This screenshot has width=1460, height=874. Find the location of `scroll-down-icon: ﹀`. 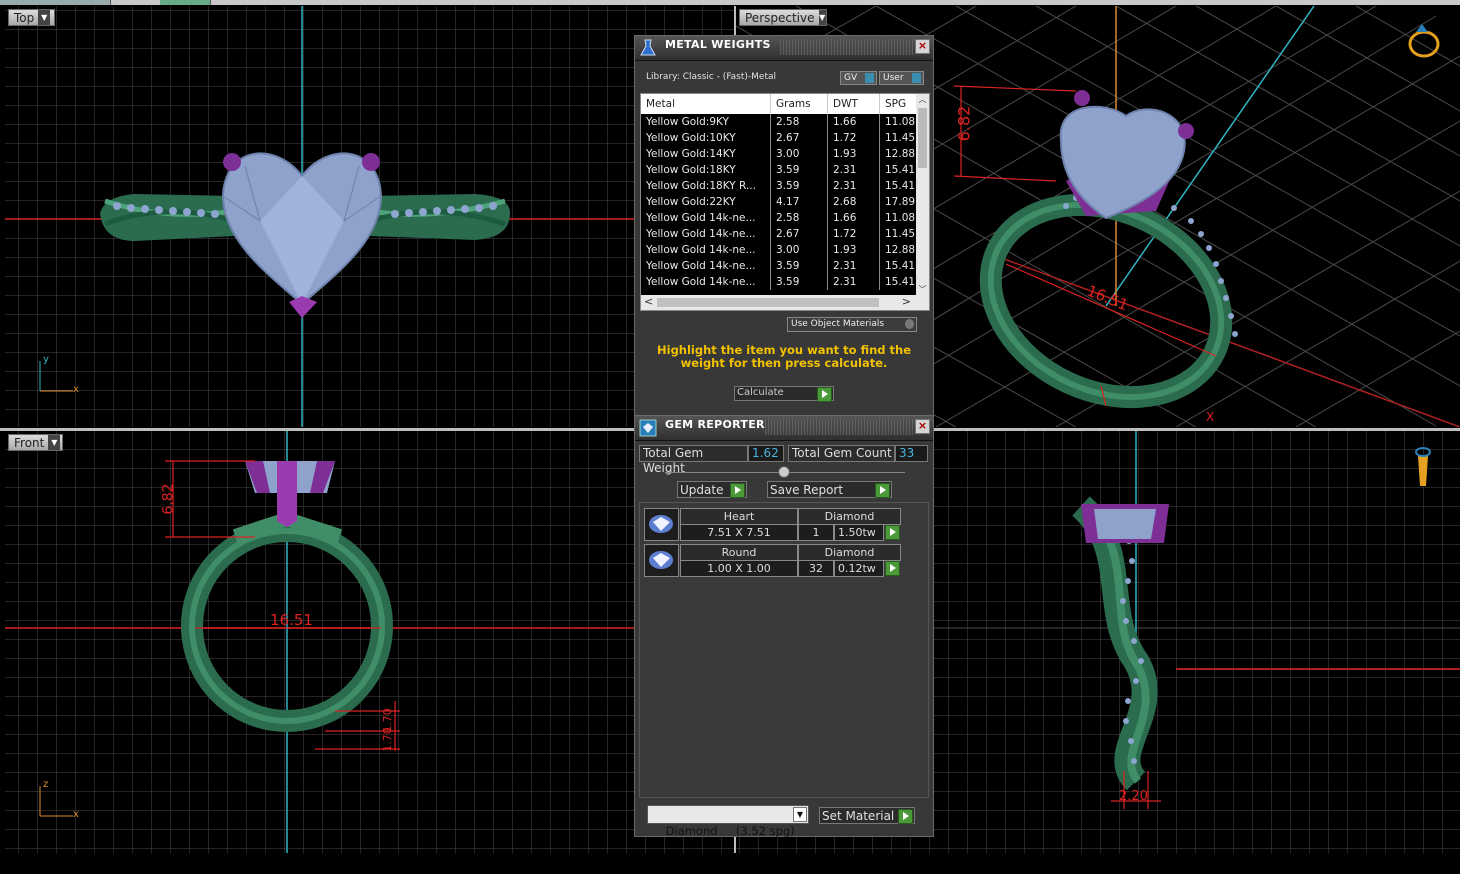

scroll-down-icon: ﹀ is located at coordinates (922, 289).